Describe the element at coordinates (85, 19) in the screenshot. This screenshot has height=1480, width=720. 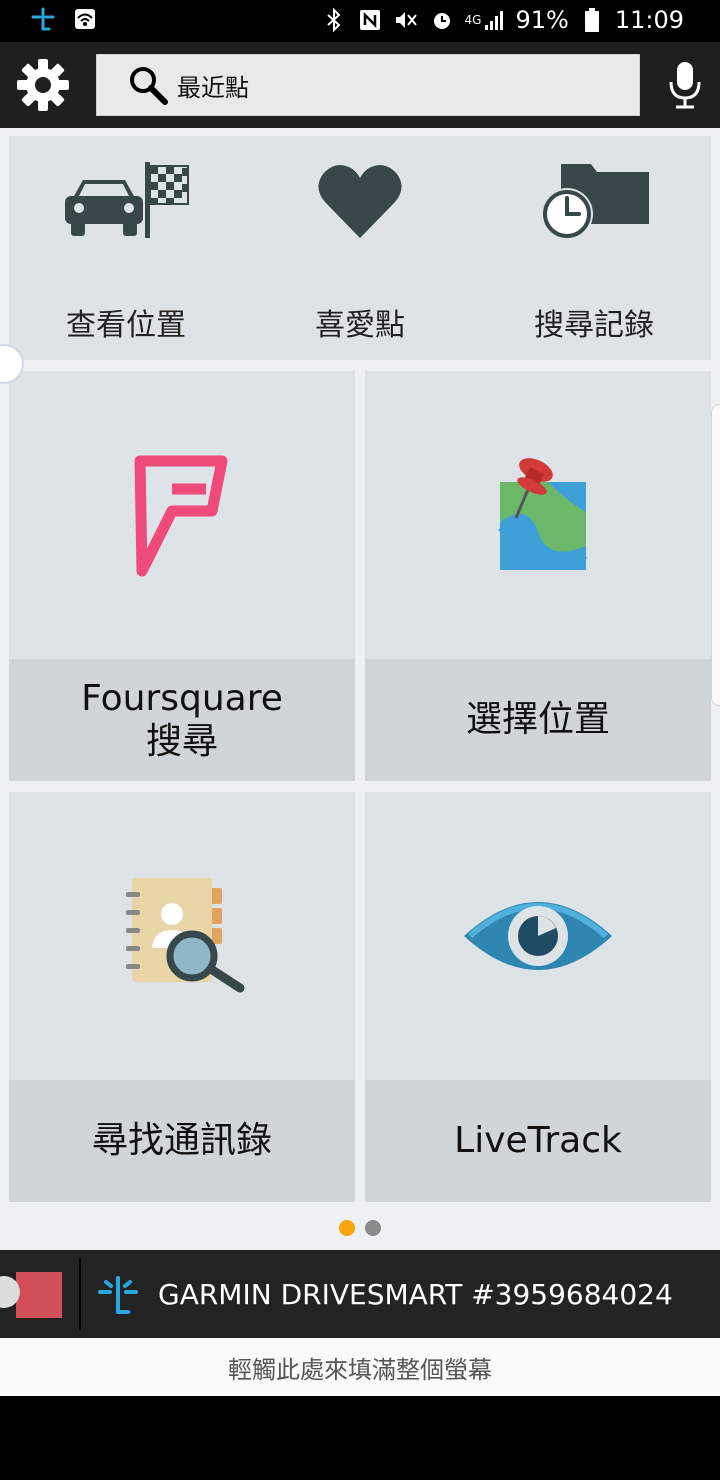
I see `wifi-icon` at that location.